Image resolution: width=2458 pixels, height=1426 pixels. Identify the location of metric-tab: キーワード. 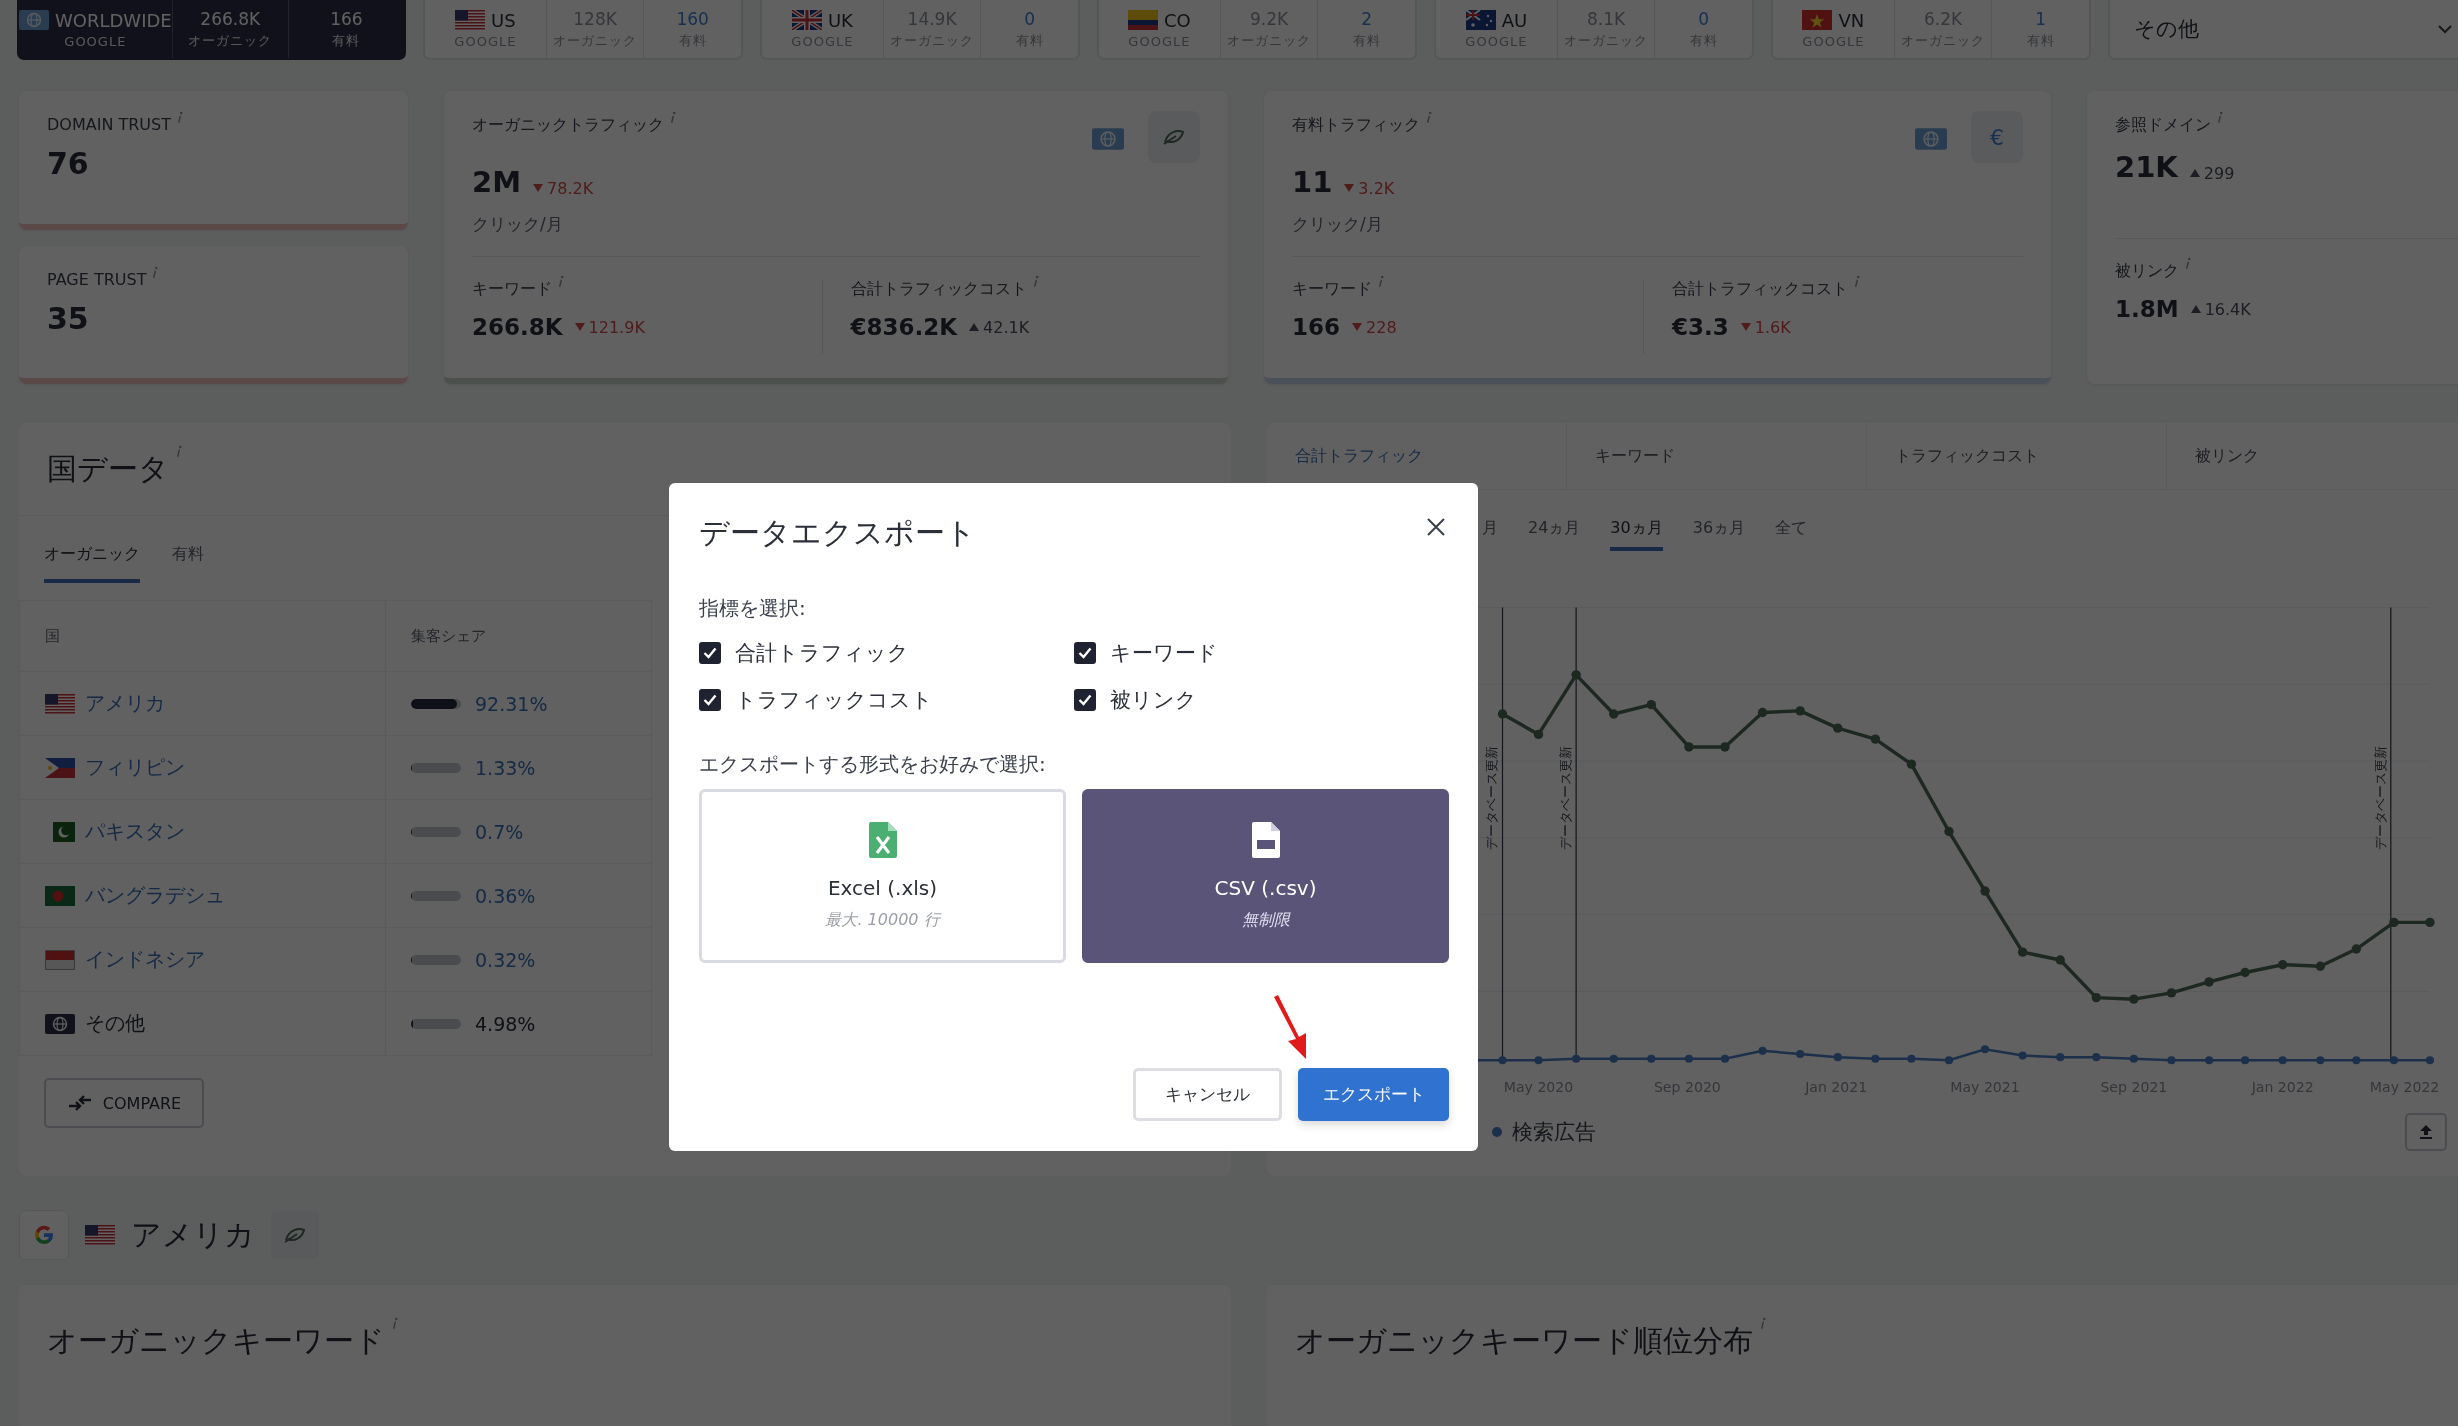
(1717, 456).